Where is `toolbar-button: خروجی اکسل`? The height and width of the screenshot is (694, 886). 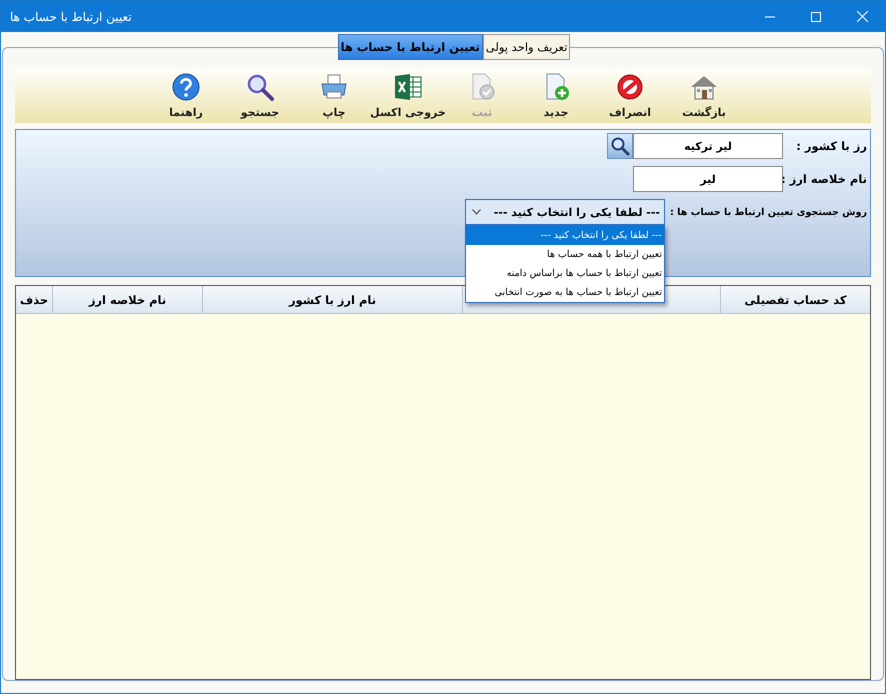 toolbar-button: خروجی اکسل is located at coordinates (408, 95).